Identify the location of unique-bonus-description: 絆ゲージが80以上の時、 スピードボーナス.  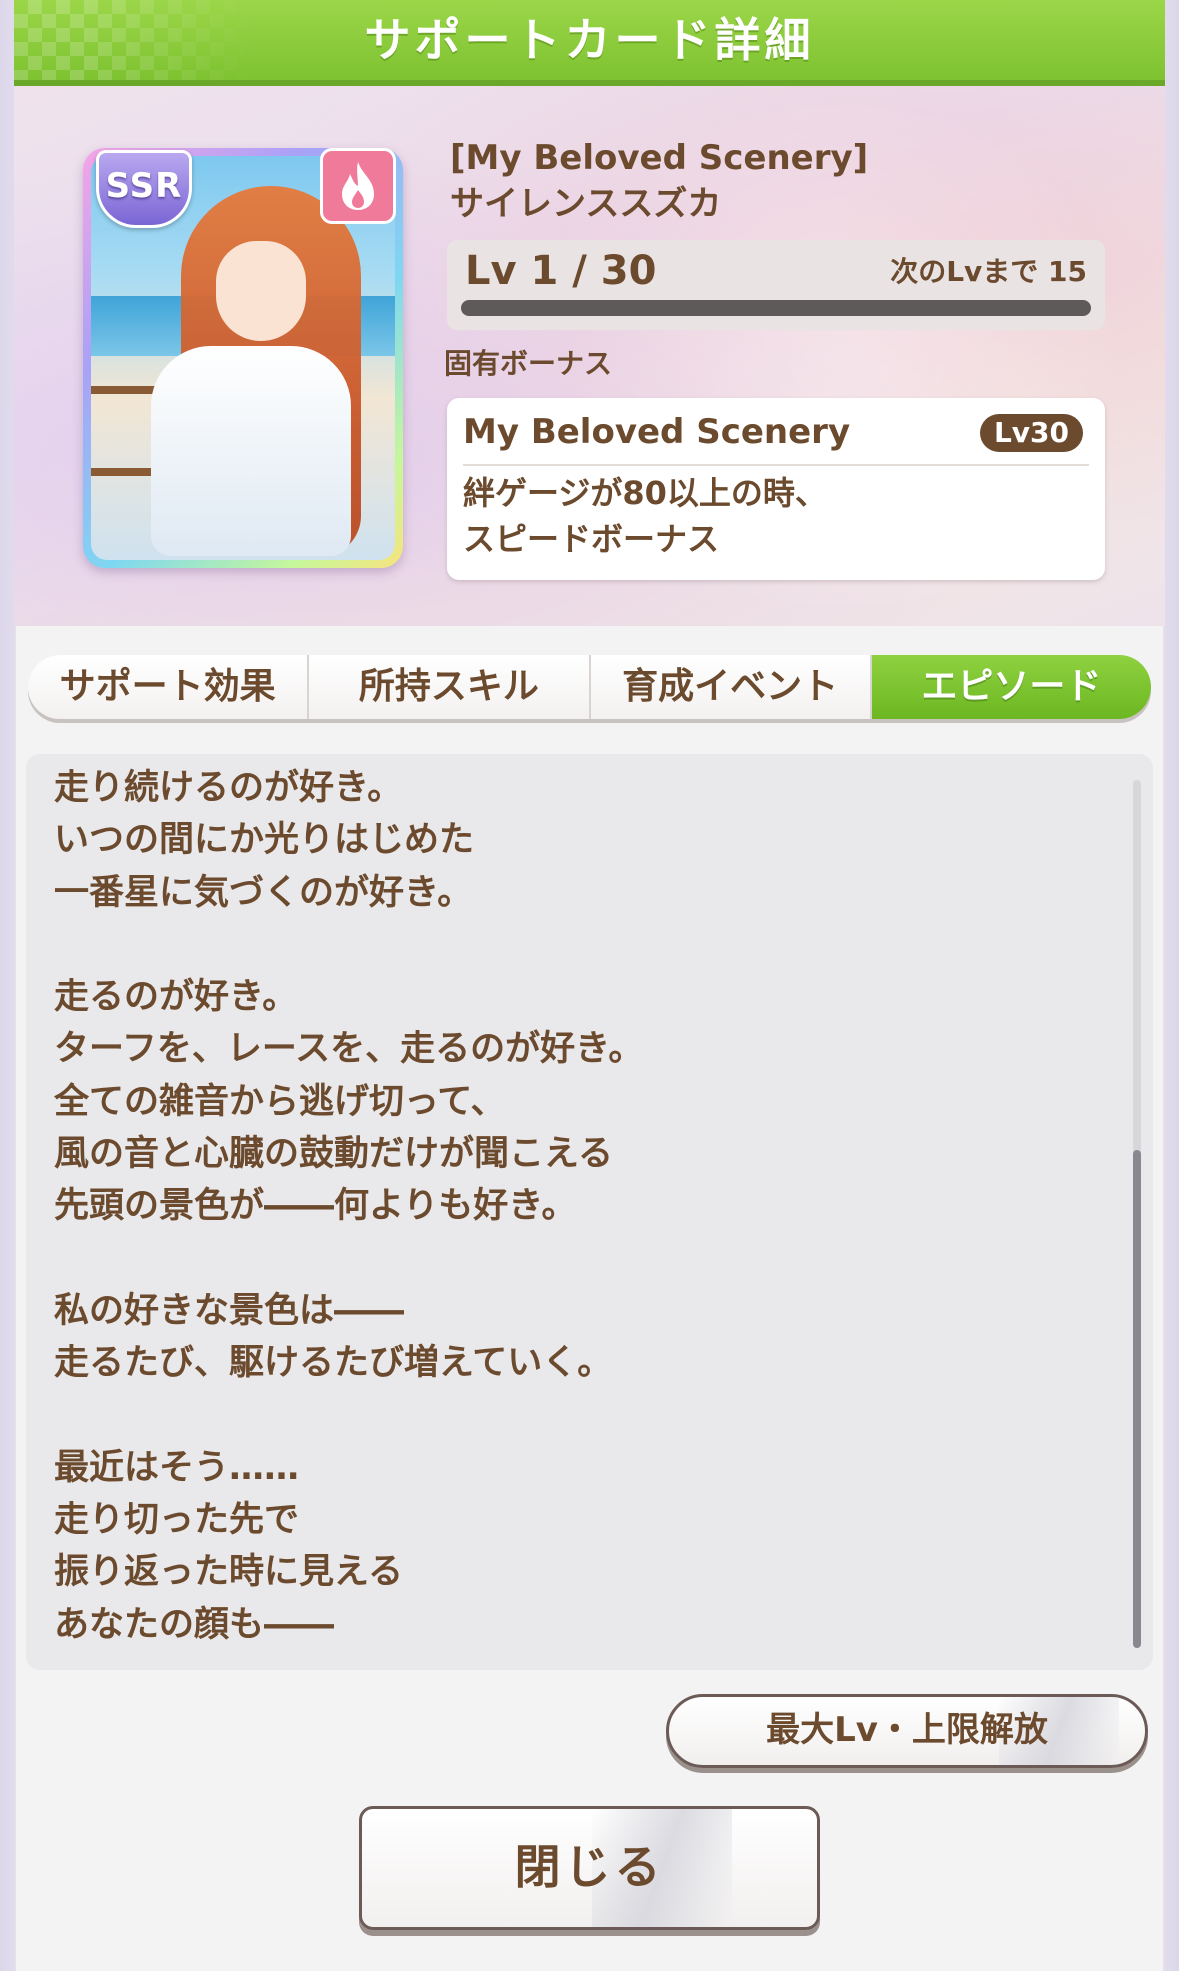
(645, 516).